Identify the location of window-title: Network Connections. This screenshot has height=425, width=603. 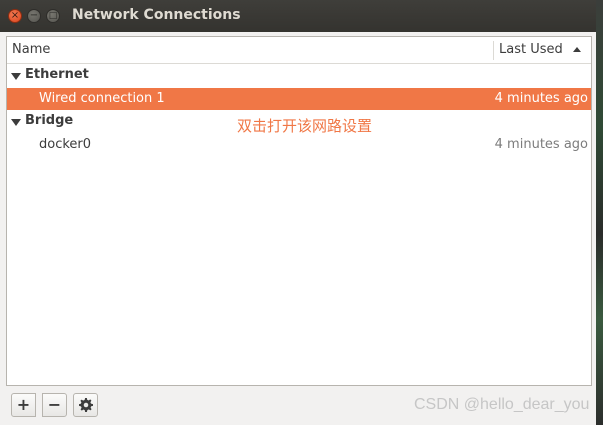
(156, 15).